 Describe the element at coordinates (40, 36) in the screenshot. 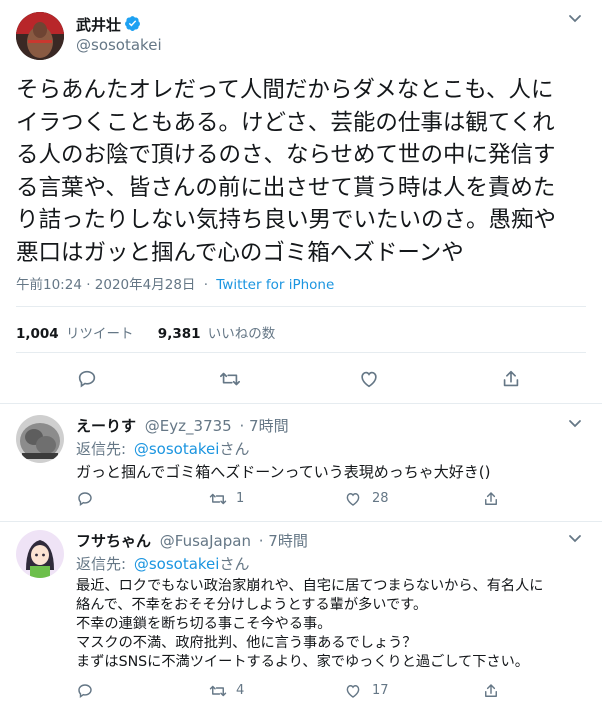

I see `author-avatar` at that location.